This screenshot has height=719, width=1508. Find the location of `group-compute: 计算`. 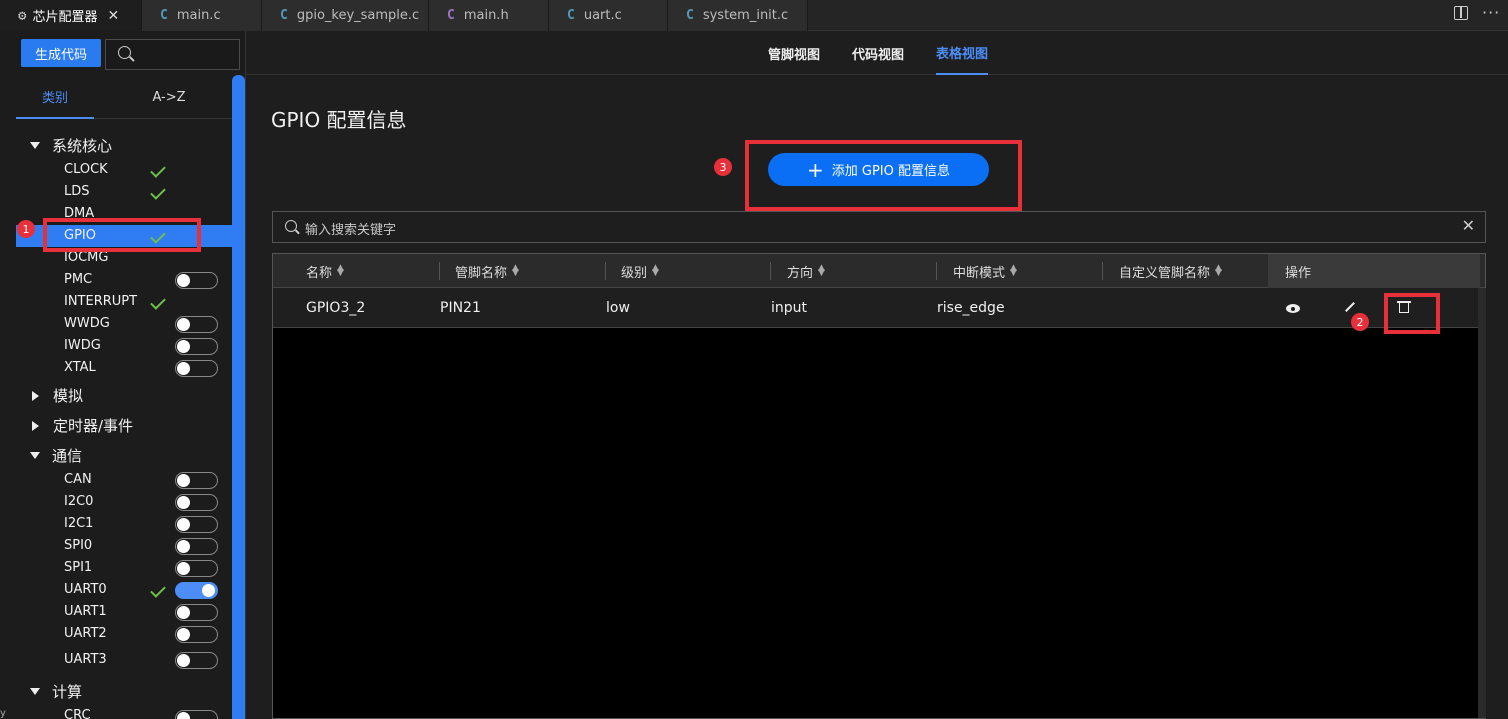

group-compute: 计算 is located at coordinates (56, 691).